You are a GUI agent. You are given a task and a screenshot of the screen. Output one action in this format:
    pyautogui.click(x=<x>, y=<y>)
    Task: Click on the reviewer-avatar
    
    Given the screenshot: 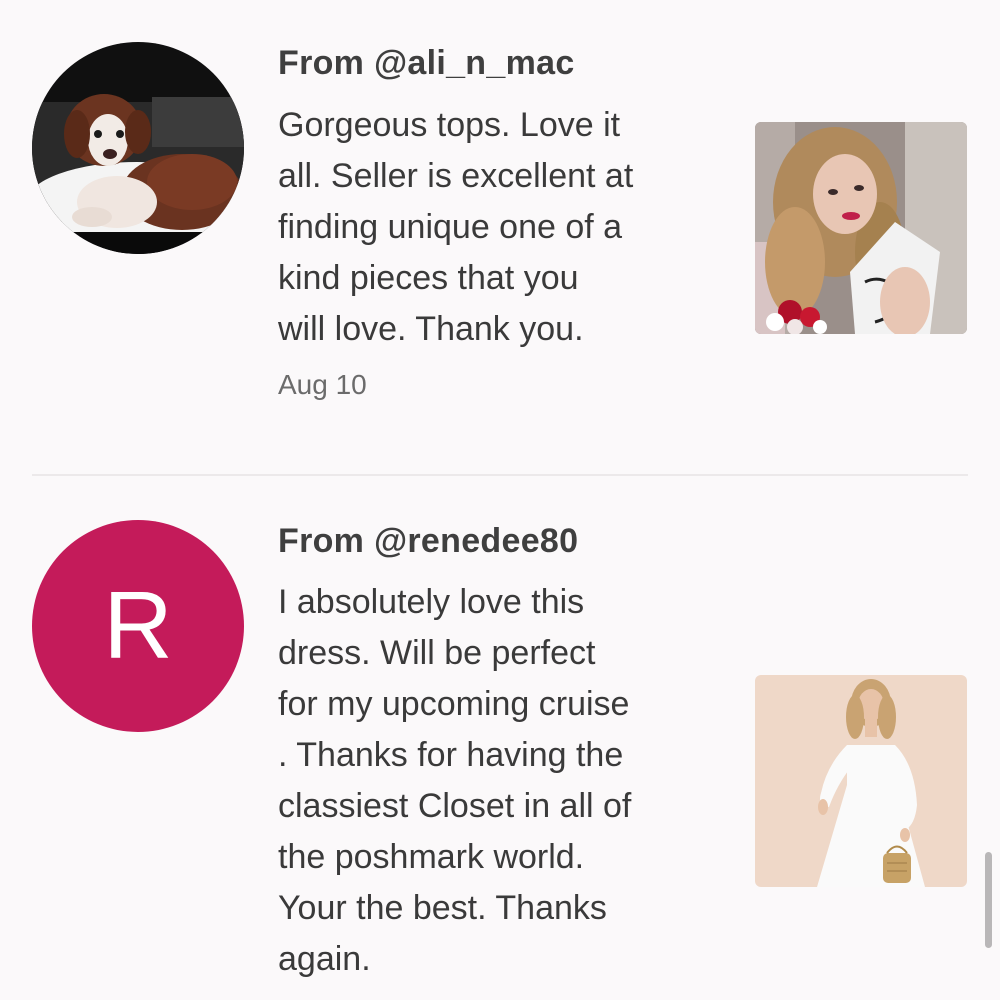 What is the action you would take?
    pyautogui.click(x=138, y=148)
    